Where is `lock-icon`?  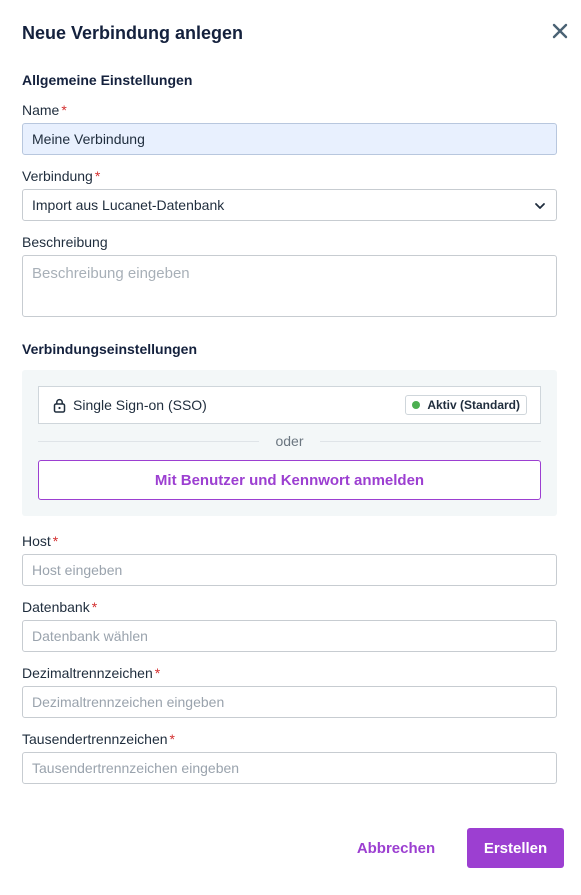
lock-icon is located at coordinates (59, 405).